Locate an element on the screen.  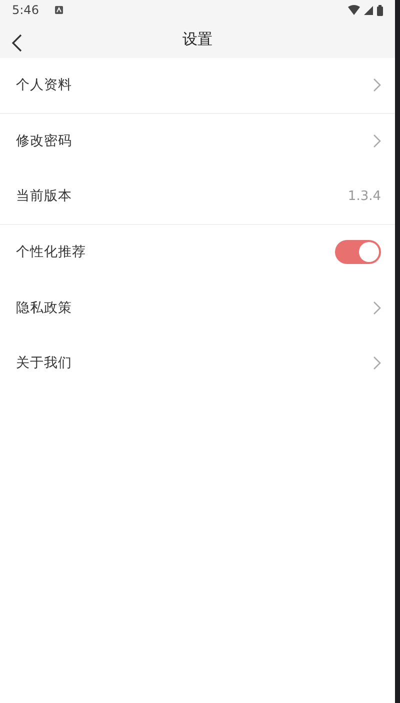
wifi-icon is located at coordinates (354, 10).